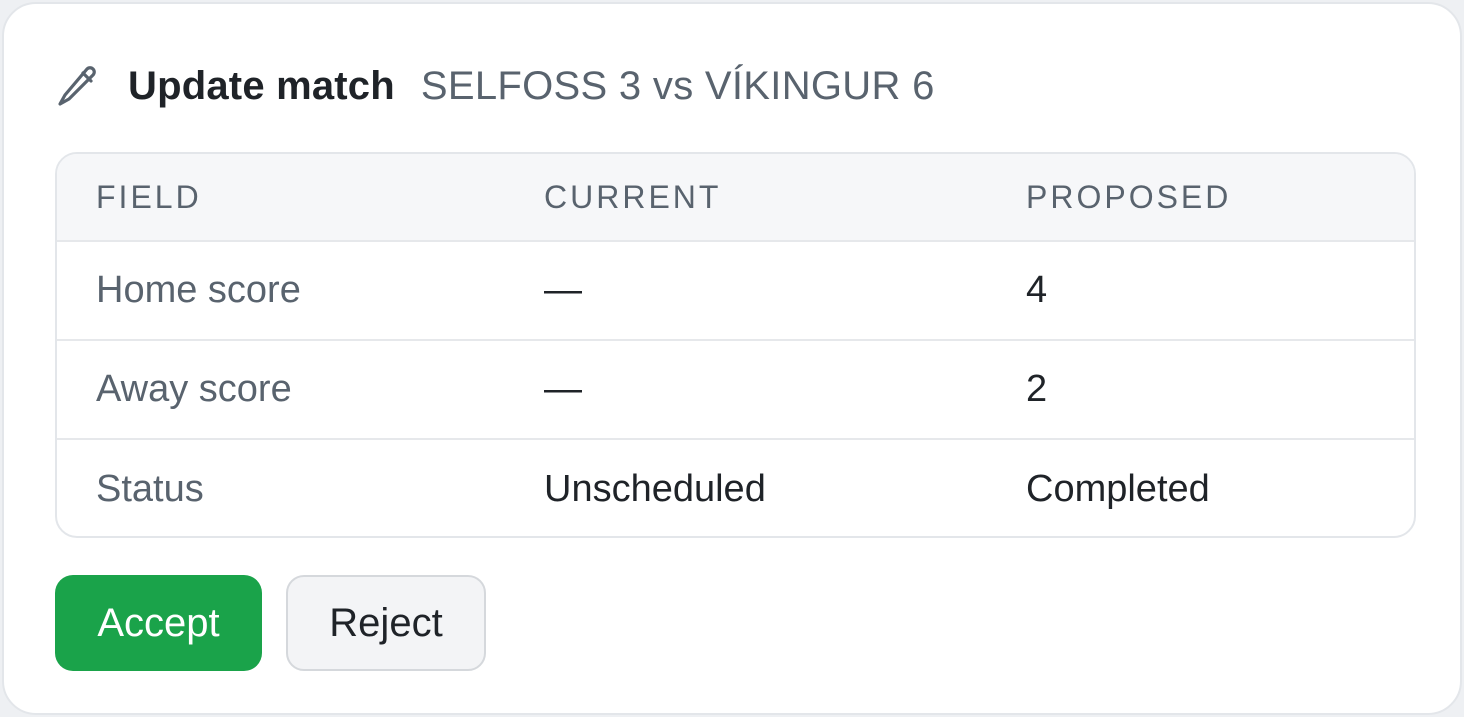 The width and height of the screenshot is (1464, 717). Describe the element at coordinates (1200, 198) in the screenshot. I see `column-header-proposed: PROPOSED` at that location.